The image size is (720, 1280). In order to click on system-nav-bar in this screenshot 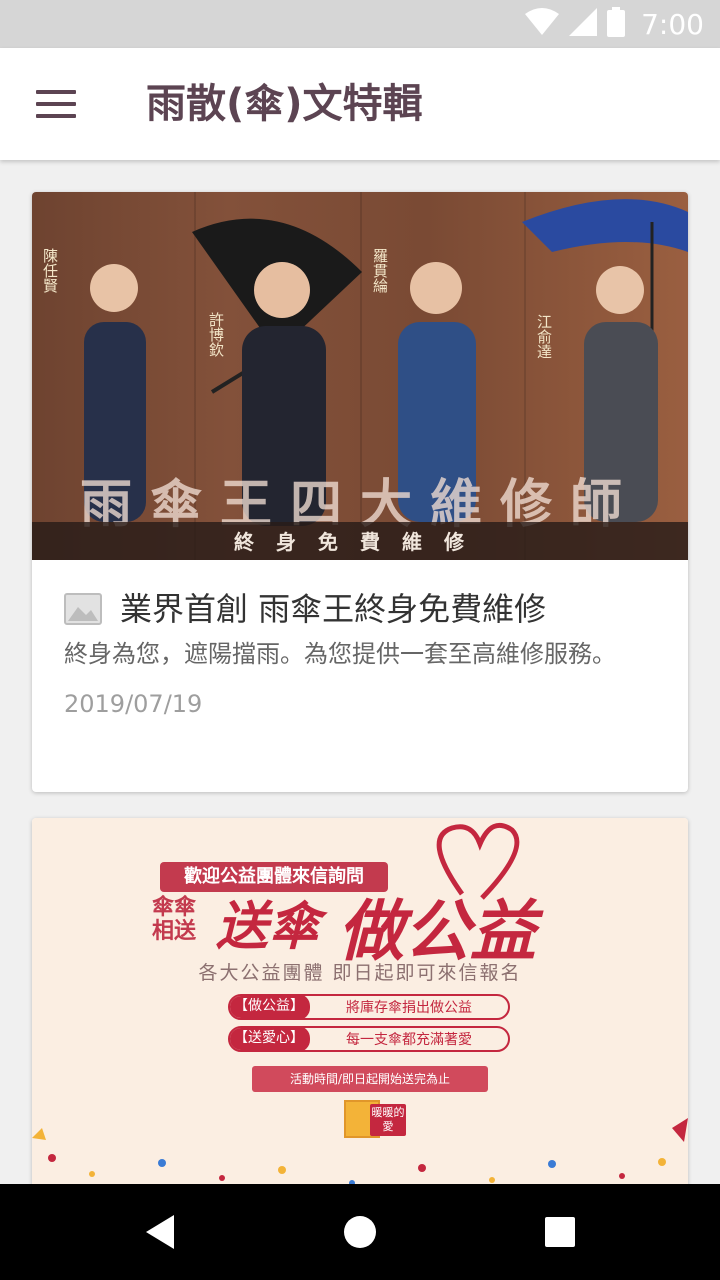, I will do `click(360, 1232)`.